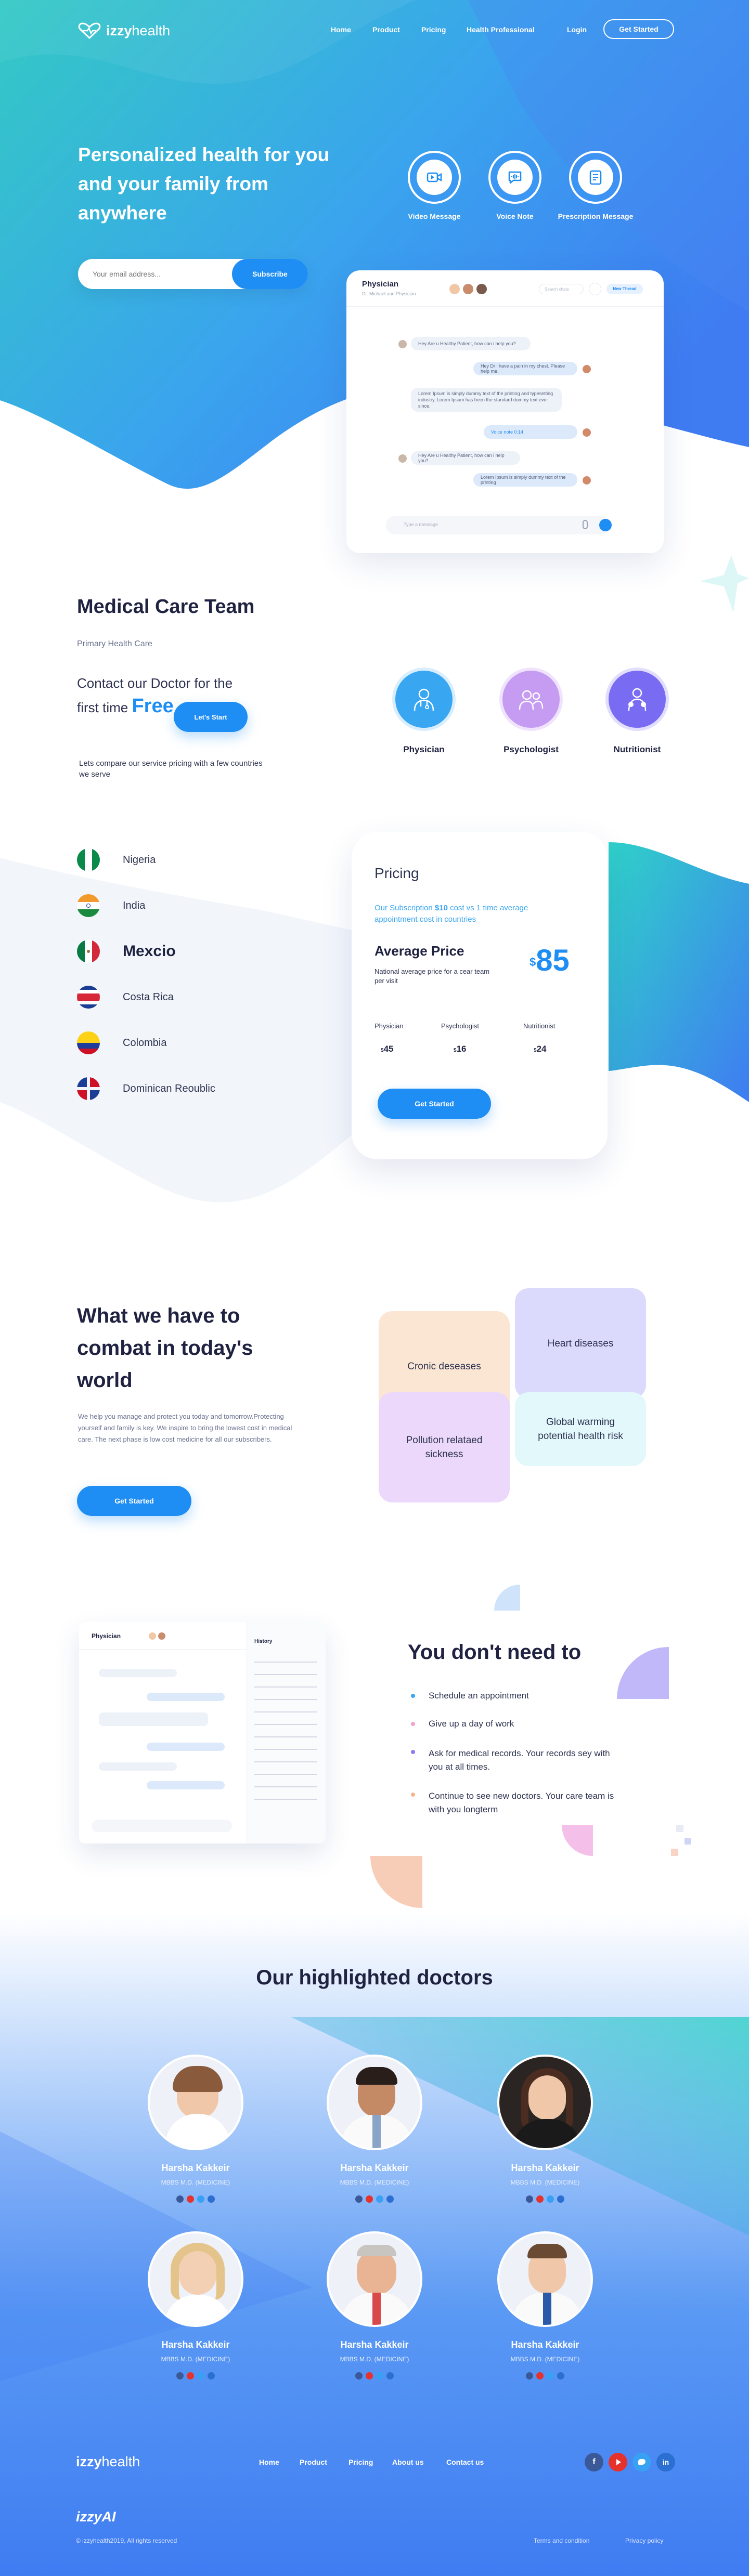 The image size is (749, 2576). I want to click on lets-start-button: Let's Start, so click(211, 717).